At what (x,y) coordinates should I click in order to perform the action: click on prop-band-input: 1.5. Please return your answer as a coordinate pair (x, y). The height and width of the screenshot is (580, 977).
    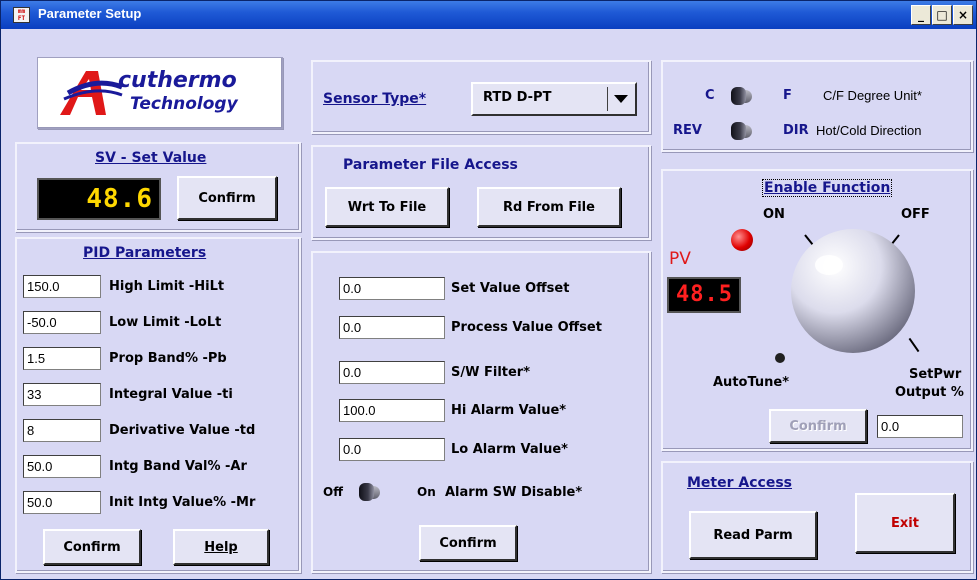
    Looking at the image, I should click on (62, 358).